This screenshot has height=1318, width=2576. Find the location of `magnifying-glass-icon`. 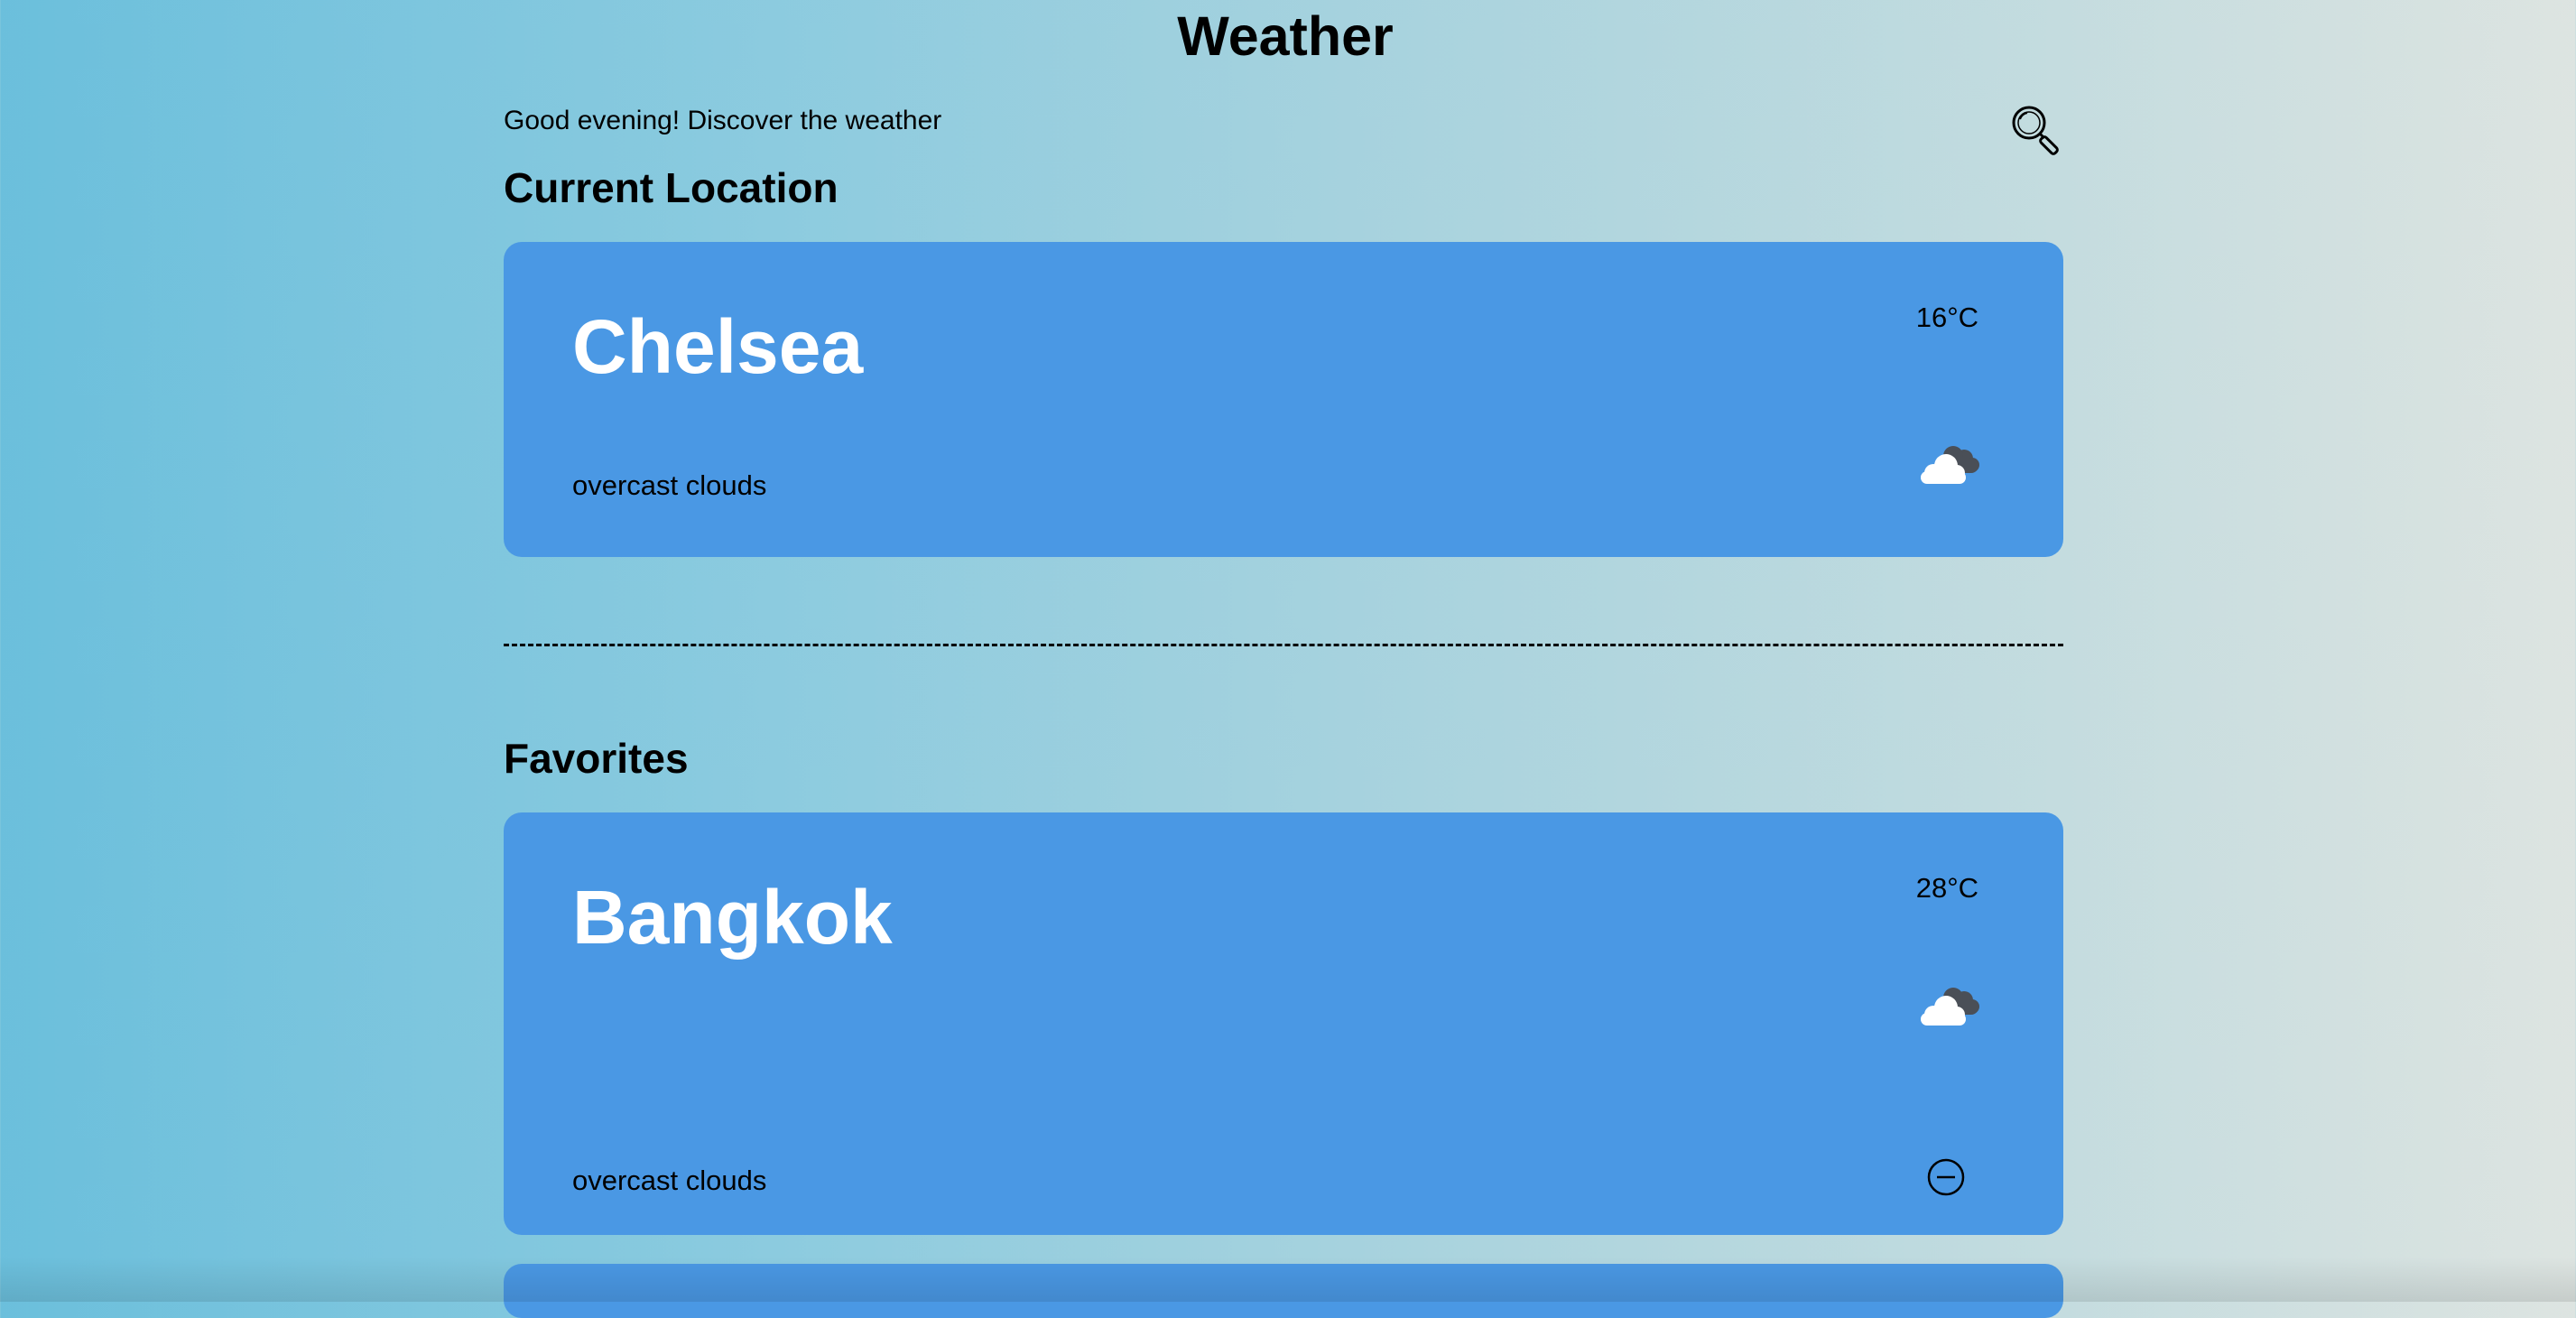

magnifying-glass-icon is located at coordinates (2036, 130).